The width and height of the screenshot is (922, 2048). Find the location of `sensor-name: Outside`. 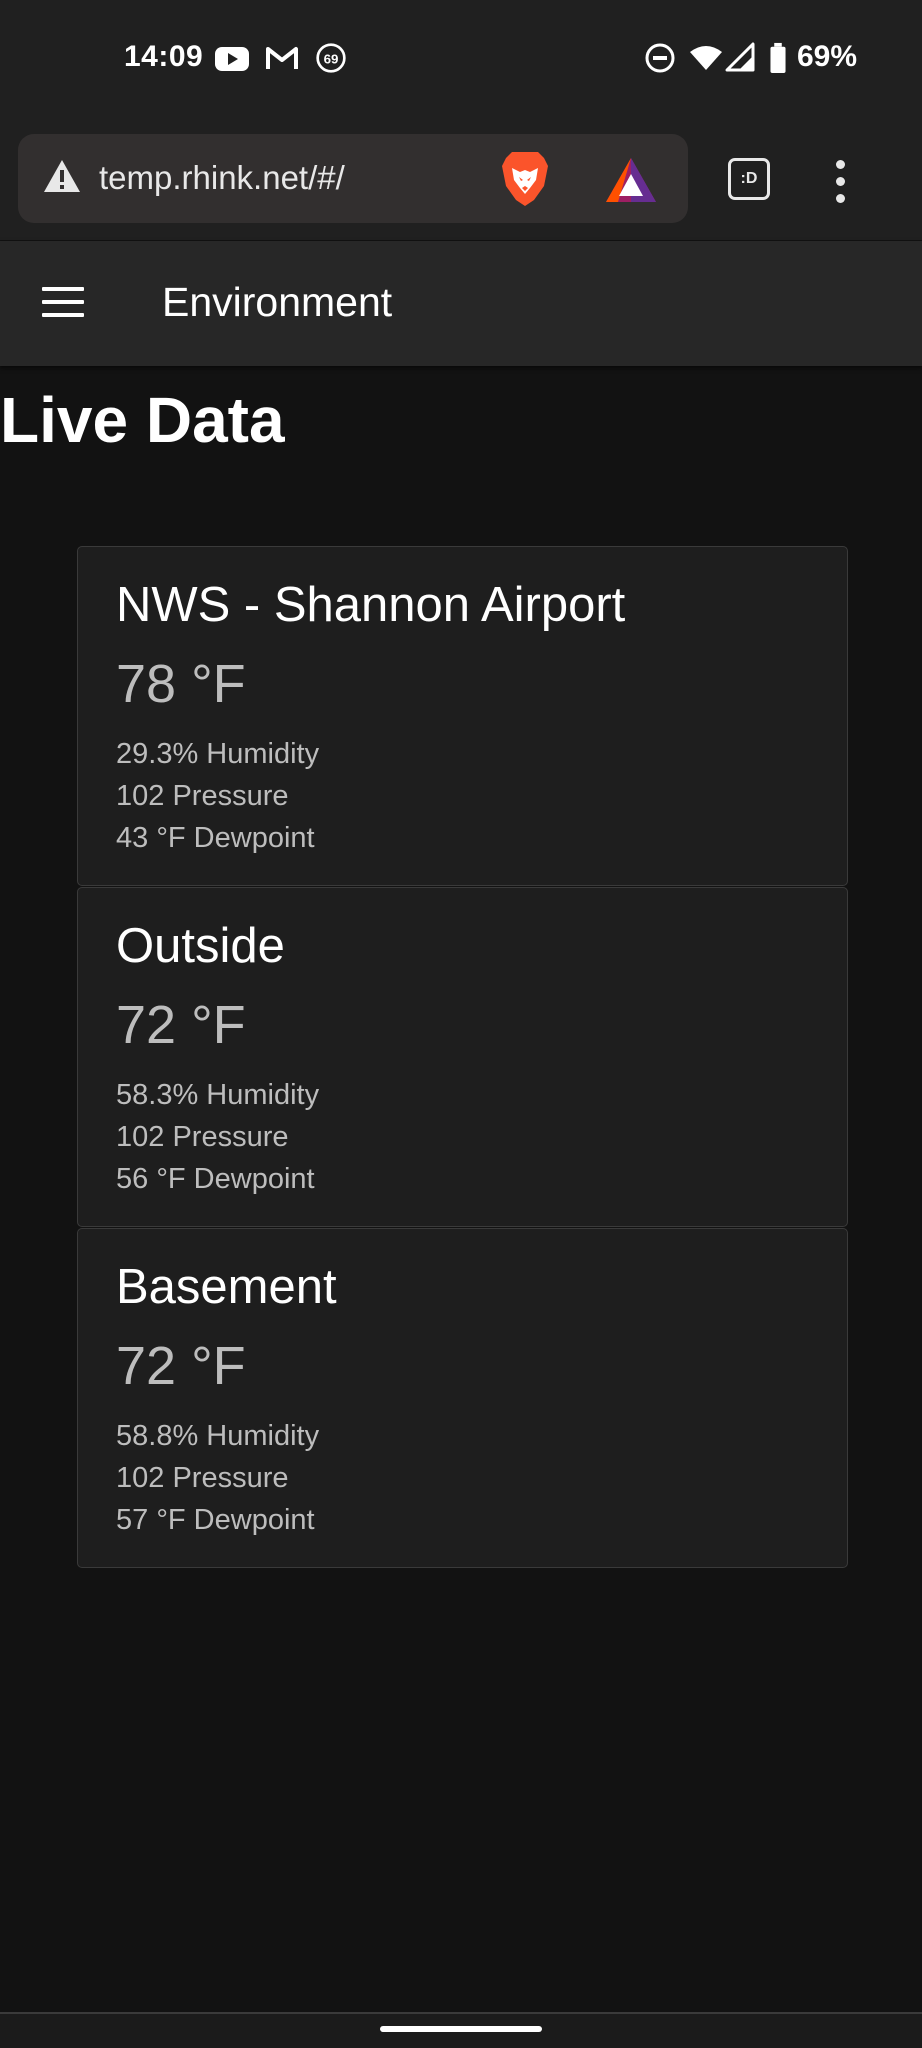

sensor-name: Outside is located at coordinates (200, 946).